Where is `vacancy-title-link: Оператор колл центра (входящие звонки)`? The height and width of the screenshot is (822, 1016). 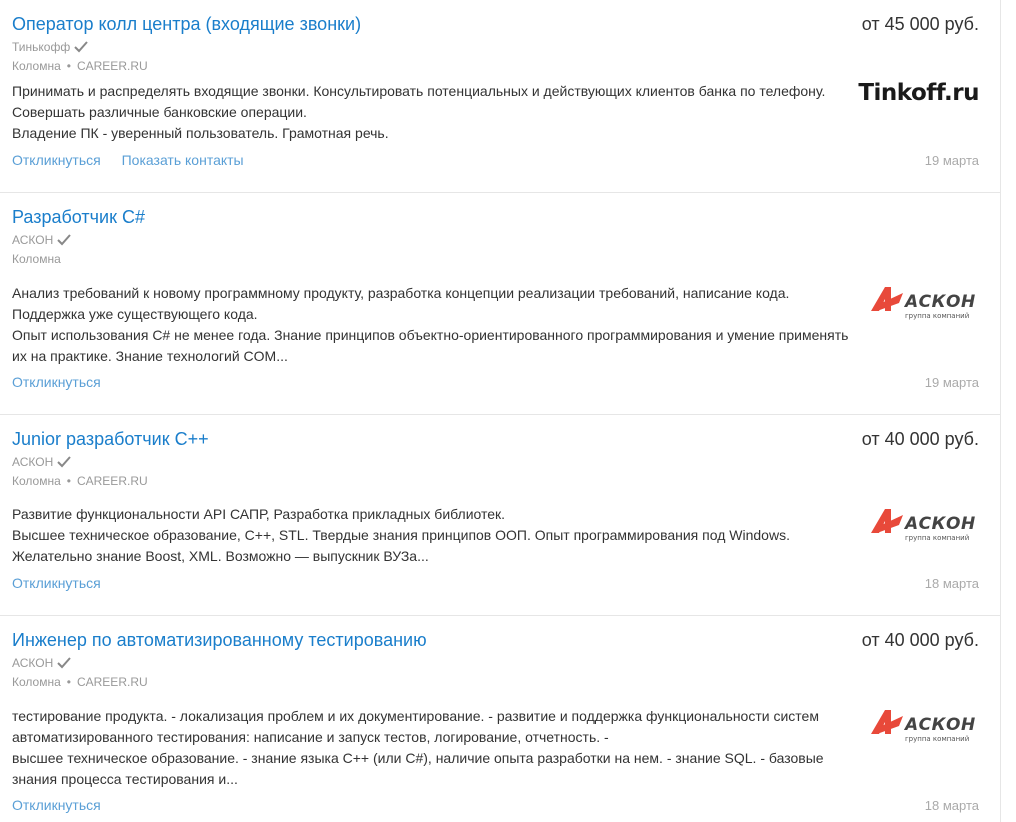 vacancy-title-link: Оператор колл центра (входящие звонки) is located at coordinates (186, 24).